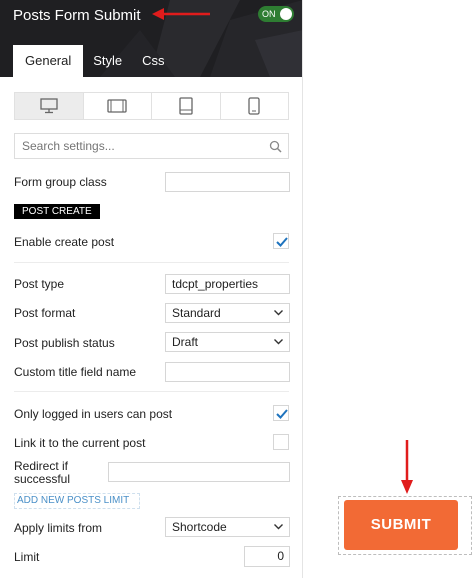 This screenshot has height=578, width=474. What do you see at coordinates (196, 313) in the screenshot?
I see `post-format-value: Standard` at bounding box center [196, 313].